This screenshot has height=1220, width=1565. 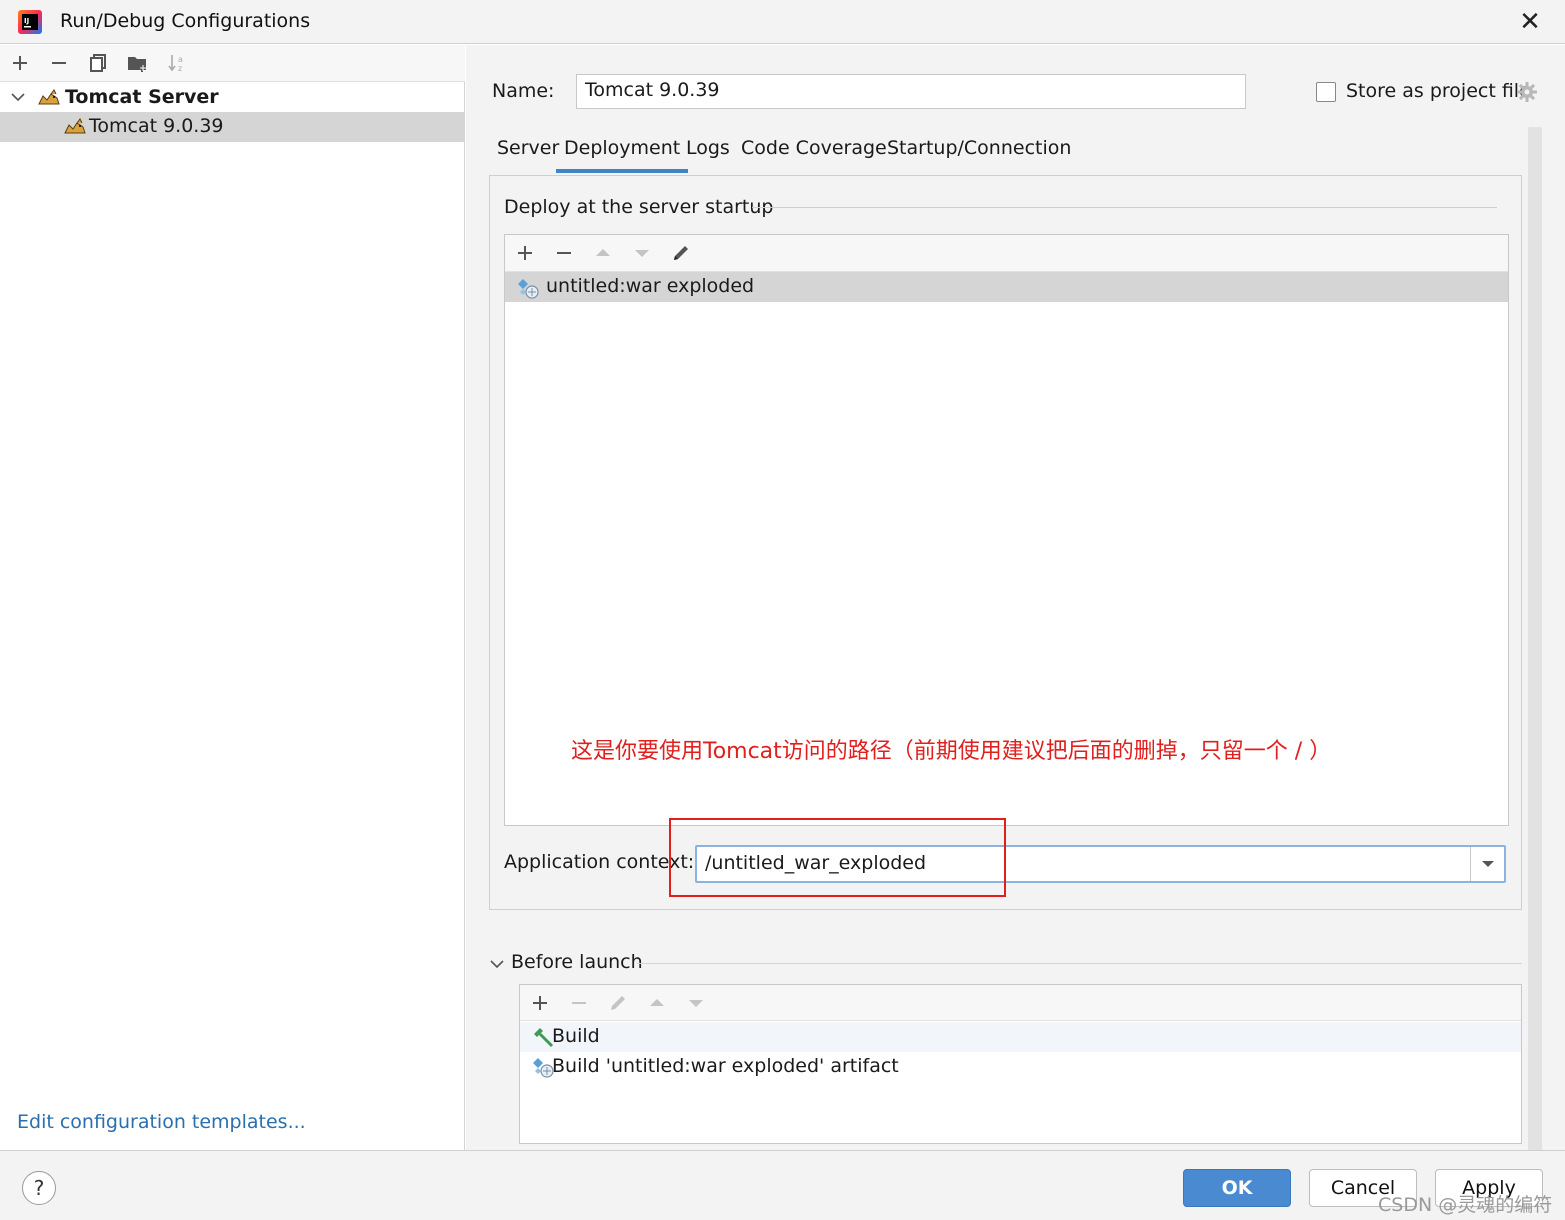 What do you see at coordinates (979, 153) in the screenshot?
I see `tab-startup-connection: Startup/Connection` at bounding box center [979, 153].